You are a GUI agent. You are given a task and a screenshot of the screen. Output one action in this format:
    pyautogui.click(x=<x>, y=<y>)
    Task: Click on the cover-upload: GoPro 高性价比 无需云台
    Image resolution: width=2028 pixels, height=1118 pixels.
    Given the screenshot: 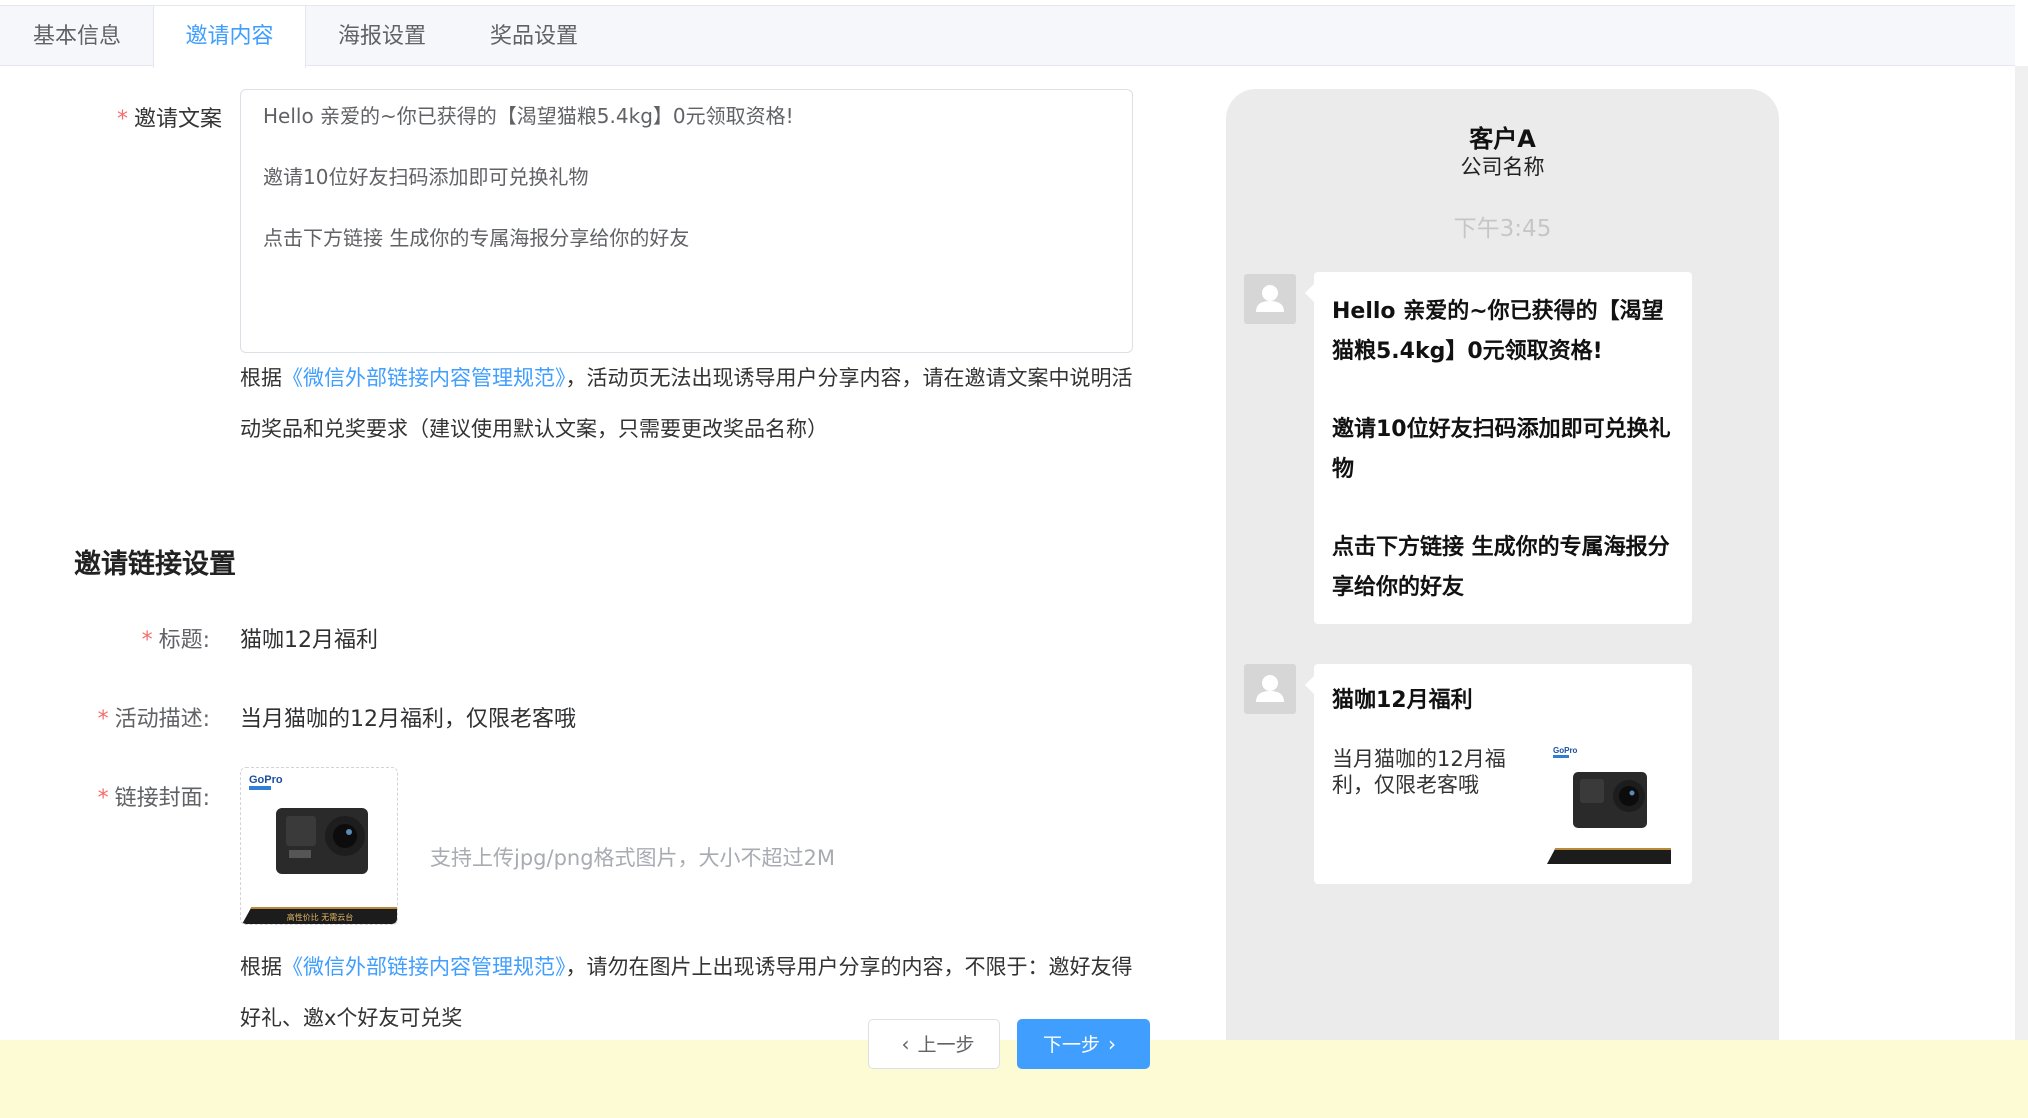 What is the action you would take?
    pyautogui.click(x=319, y=846)
    